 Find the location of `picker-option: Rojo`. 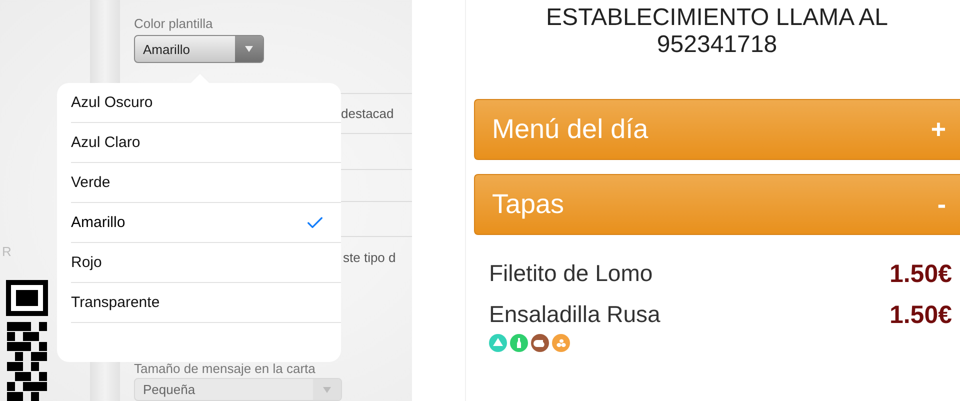

picker-option: Rojo is located at coordinates (206, 263).